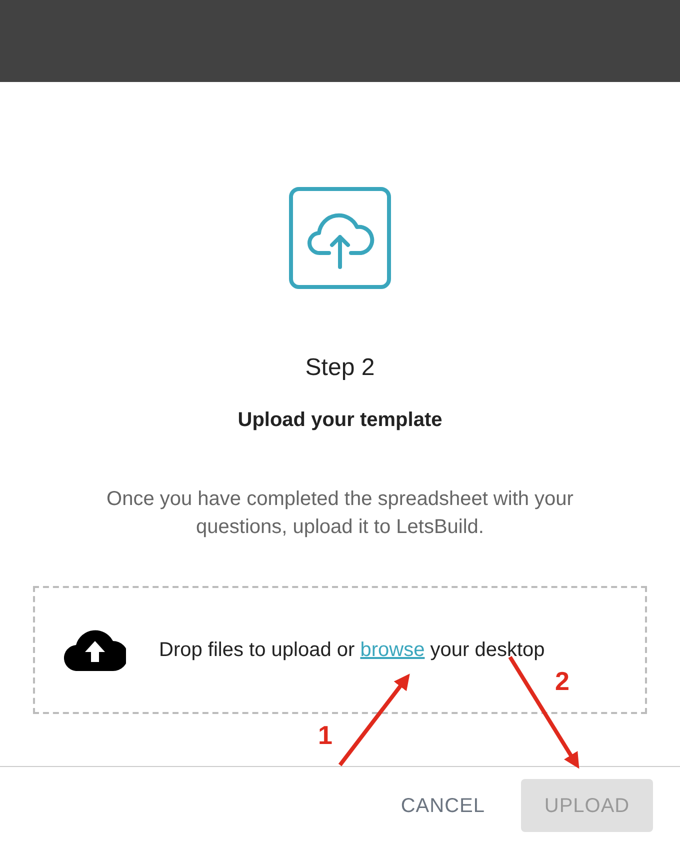 The width and height of the screenshot is (680, 856). Describe the element at coordinates (442, 805) in the screenshot. I see `cancel-button: CANCEL` at that location.